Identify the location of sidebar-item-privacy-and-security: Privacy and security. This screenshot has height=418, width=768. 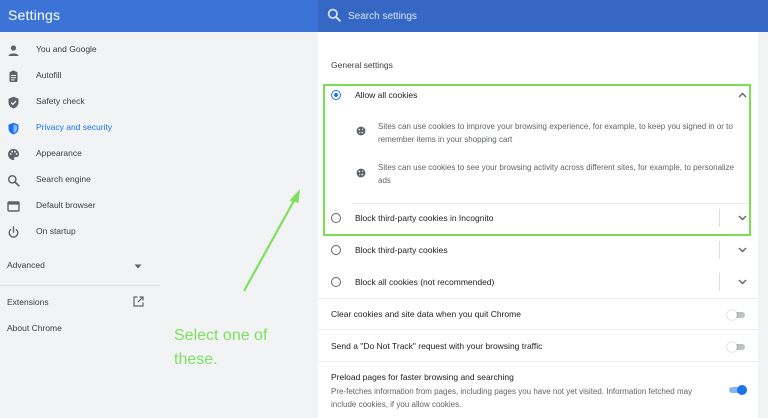
(80, 129).